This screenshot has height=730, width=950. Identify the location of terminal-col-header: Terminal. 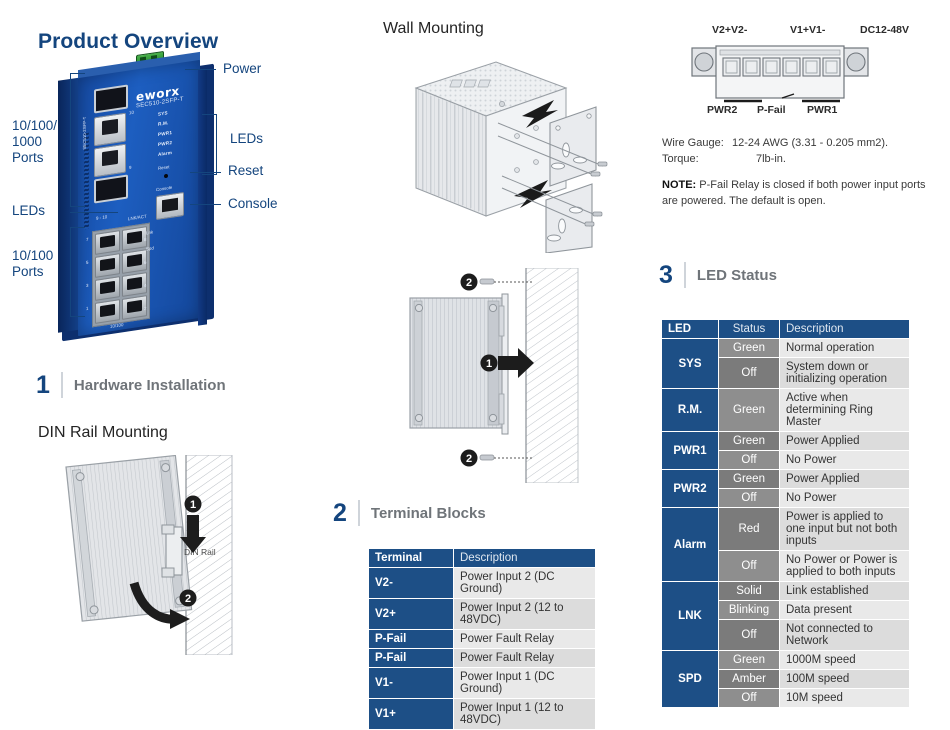
(411, 558).